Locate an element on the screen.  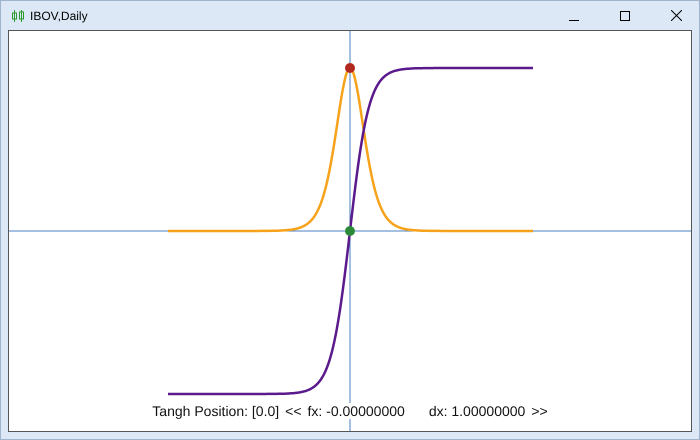
next-link: >> is located at coordinates (539, 411).